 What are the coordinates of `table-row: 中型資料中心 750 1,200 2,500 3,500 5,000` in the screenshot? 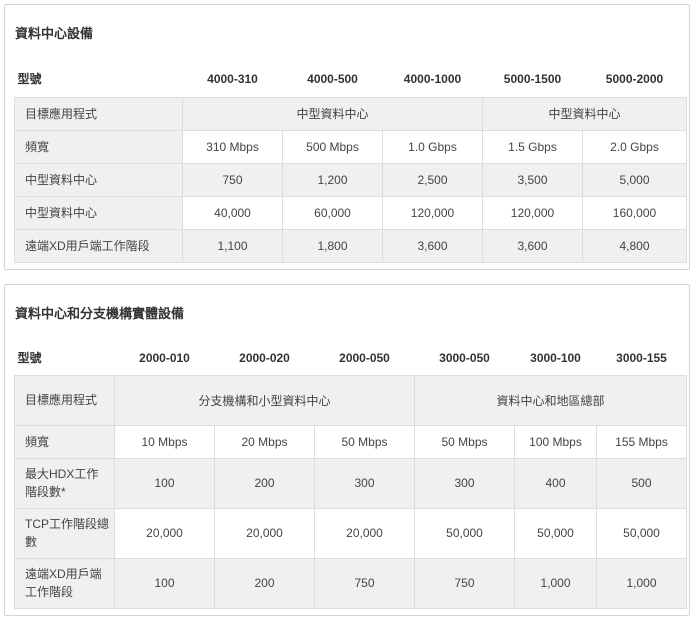 It's located at (350, 179).